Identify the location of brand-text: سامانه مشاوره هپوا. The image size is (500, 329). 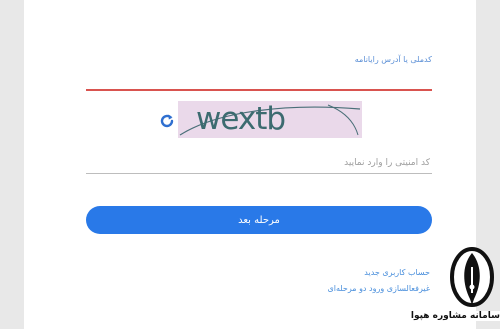
(455, 316).